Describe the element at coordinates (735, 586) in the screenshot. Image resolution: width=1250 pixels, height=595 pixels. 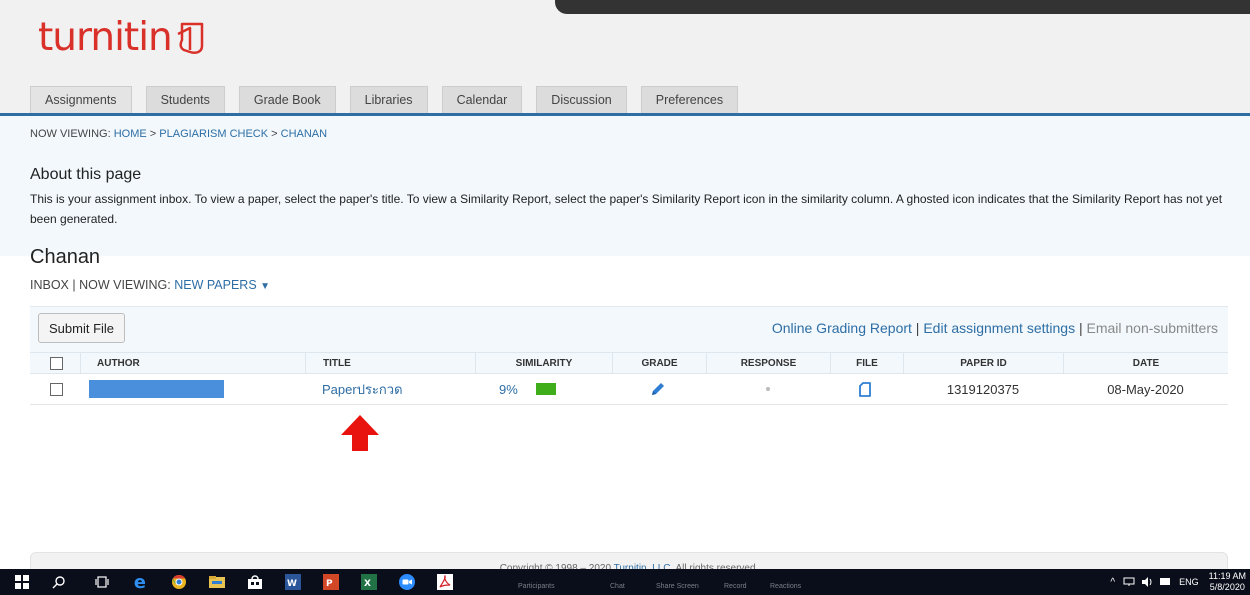
I see `zoom-record-button: Record` at that location.